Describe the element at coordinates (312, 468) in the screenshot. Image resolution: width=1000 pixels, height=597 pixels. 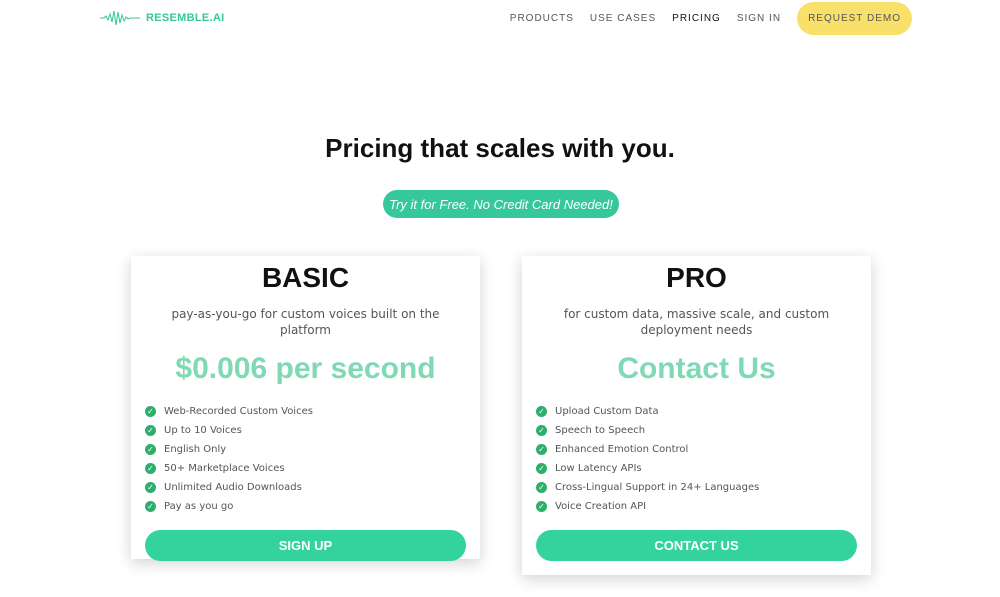
I see `feature-item: ✓ 50+ Marketplace Voices` at that location.